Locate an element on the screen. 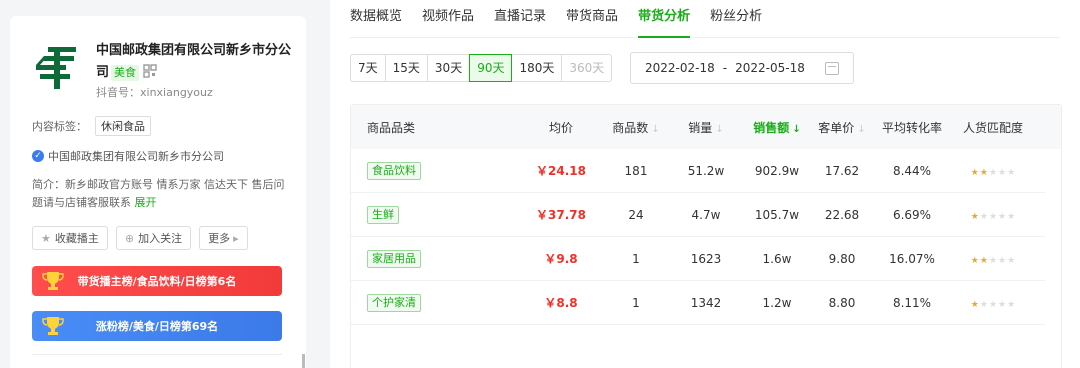 This screenshot has height=368, width=1080. header-avg-price: 均价 is located at coordinates (560, 127).